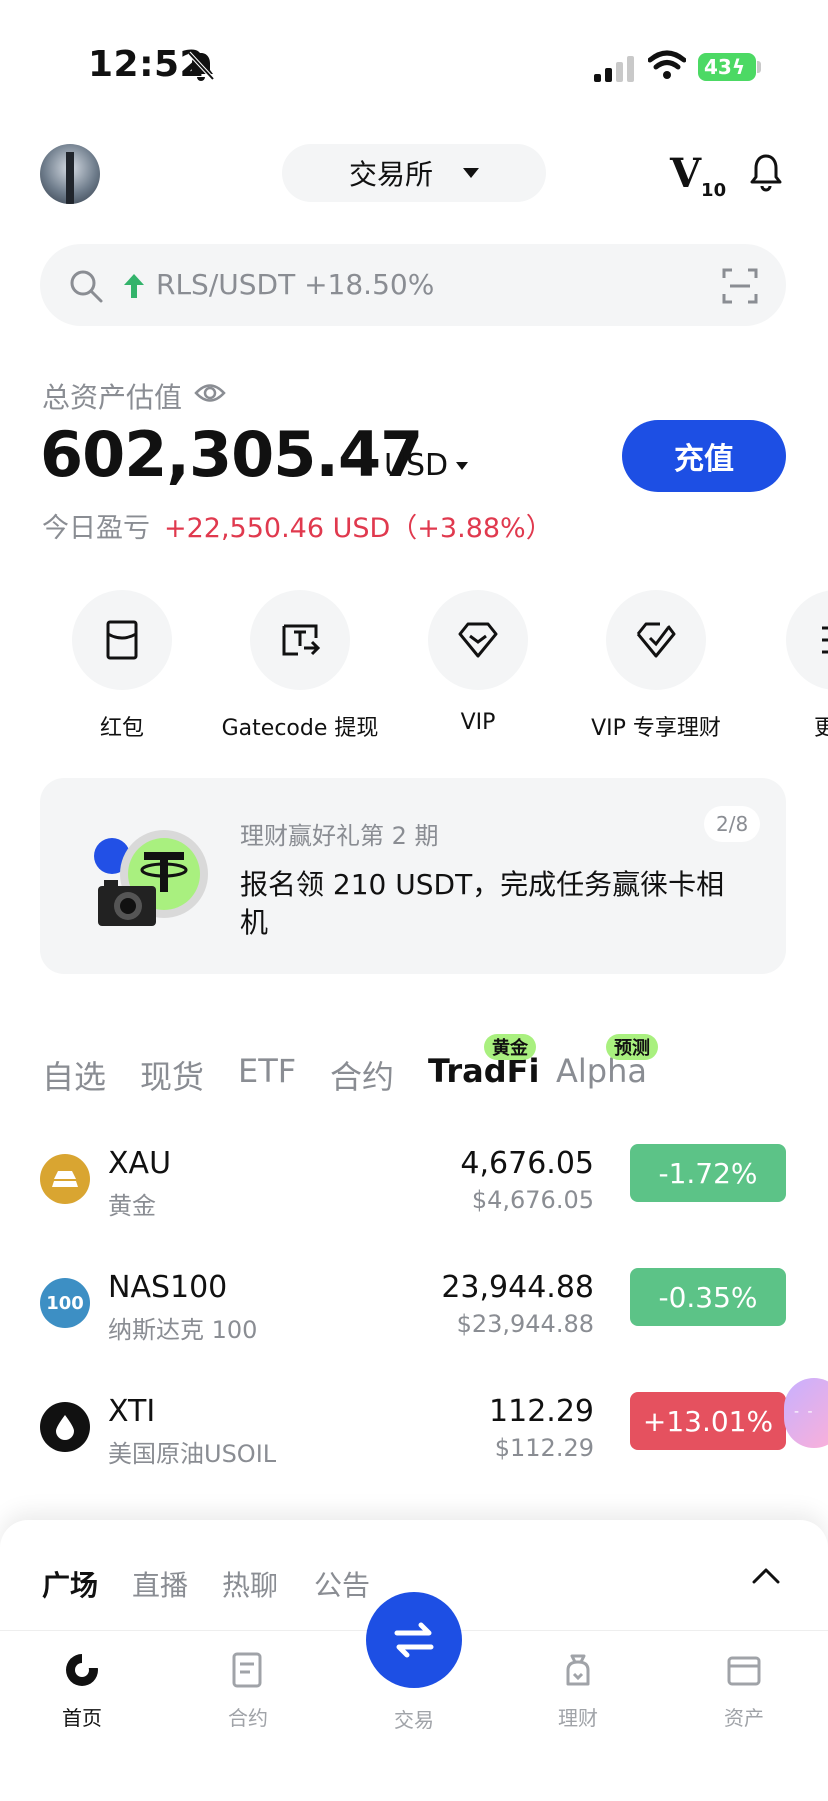 The image size is (828, 1801). I want to click on market-change-badge: +13.01%, so click(708, 1421).